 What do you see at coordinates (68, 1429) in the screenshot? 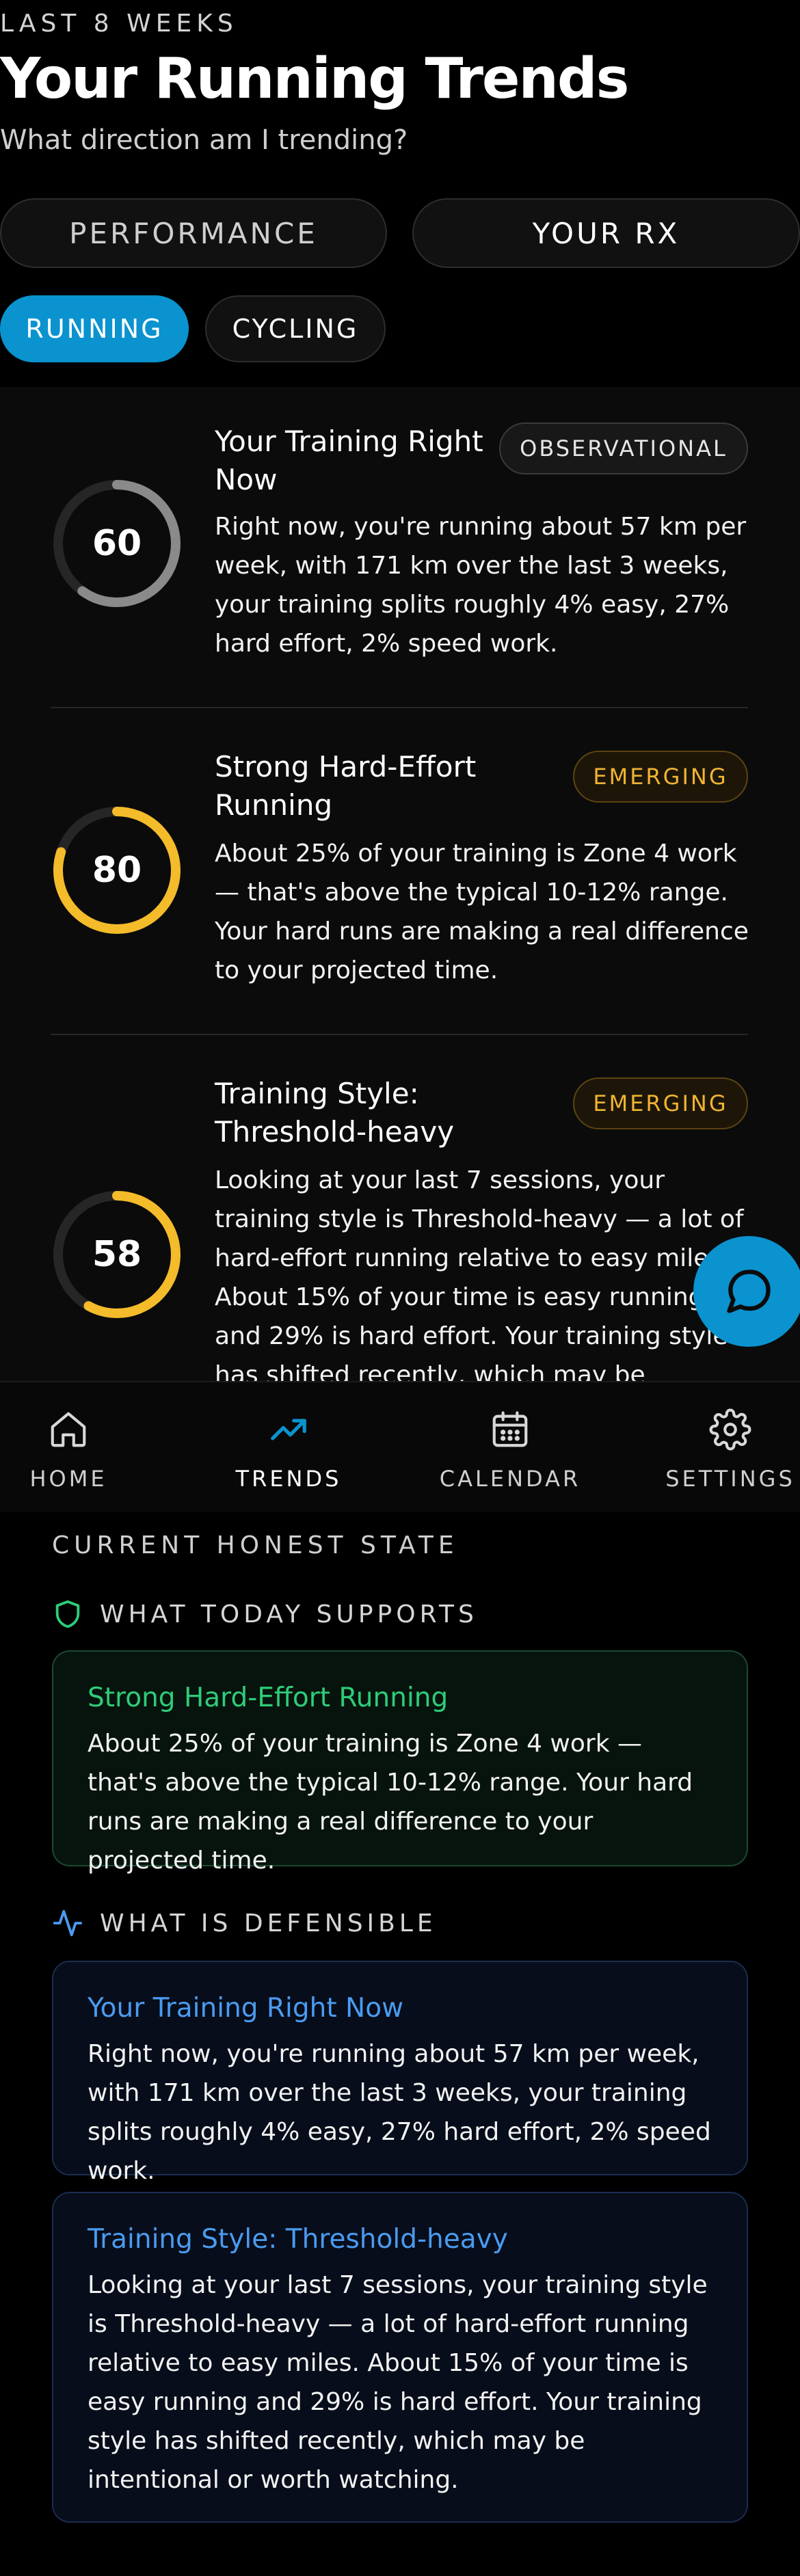
I see `home-icon` at bounding box center [68, 1429].